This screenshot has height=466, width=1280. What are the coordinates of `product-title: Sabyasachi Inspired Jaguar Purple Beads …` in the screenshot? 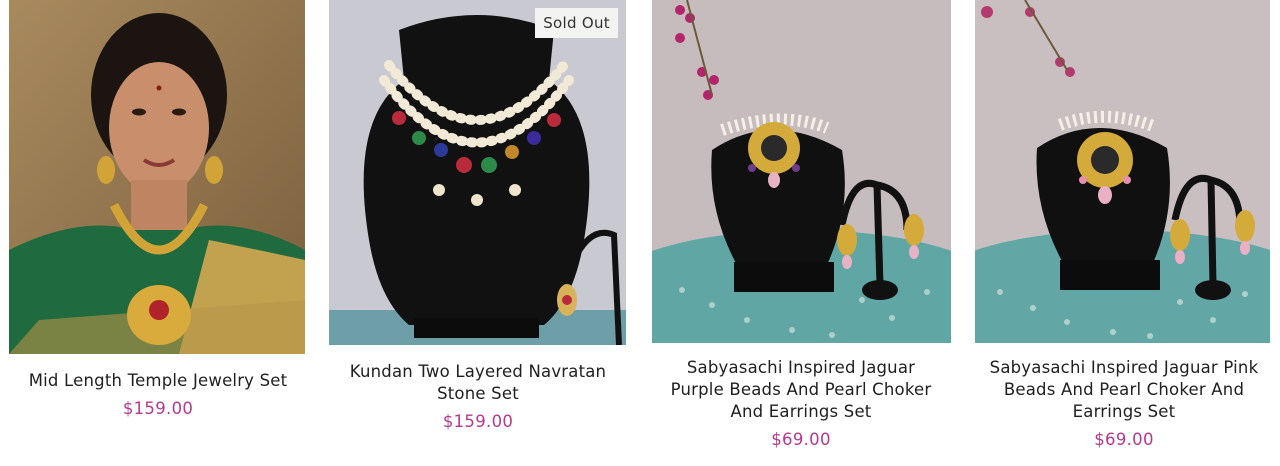 It's located at (801, 390).